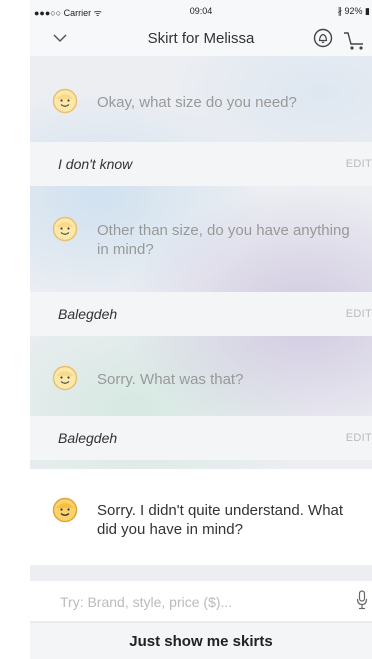 This screenshot has width=372, height=659. I want to click on status-time: 09:04, so click(201, 11).